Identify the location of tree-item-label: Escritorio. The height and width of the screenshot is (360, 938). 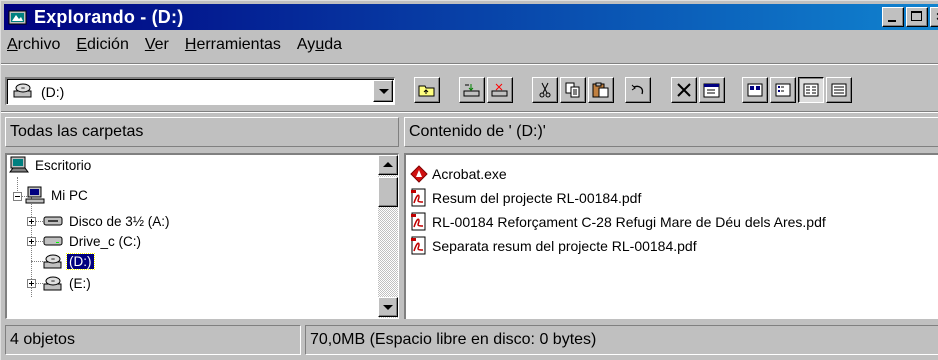
(63, 165).